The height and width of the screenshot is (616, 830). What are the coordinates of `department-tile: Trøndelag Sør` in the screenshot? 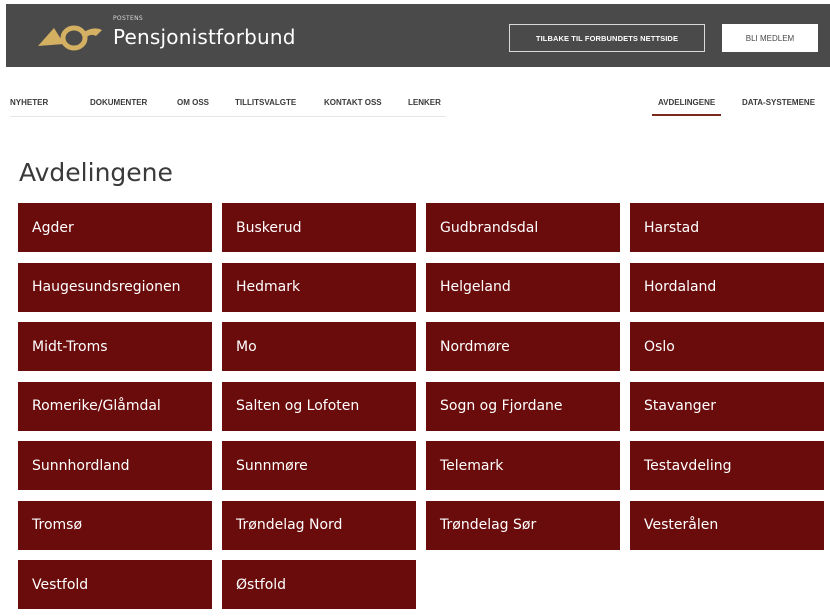 It's located at (523, 525).